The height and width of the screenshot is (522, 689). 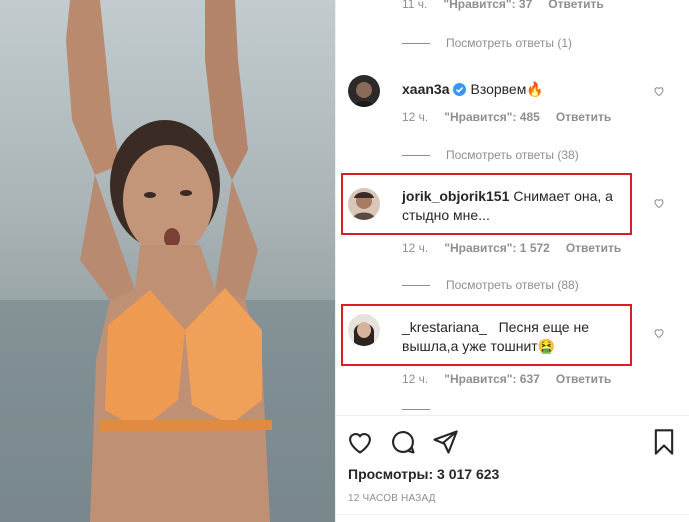 I want to click on comment-username: xaan3a, so click(x=425, y=89).